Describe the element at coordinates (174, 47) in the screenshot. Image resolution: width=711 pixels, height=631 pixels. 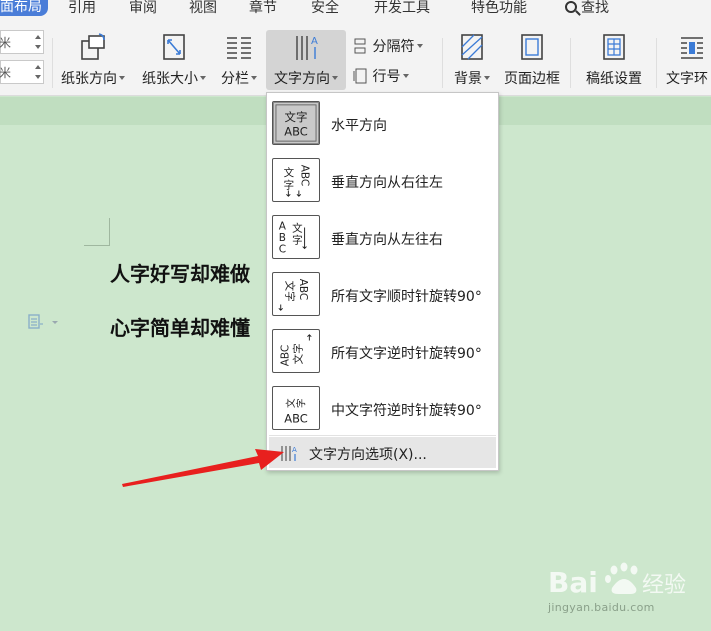
I see `paper-size-icon` at that location.